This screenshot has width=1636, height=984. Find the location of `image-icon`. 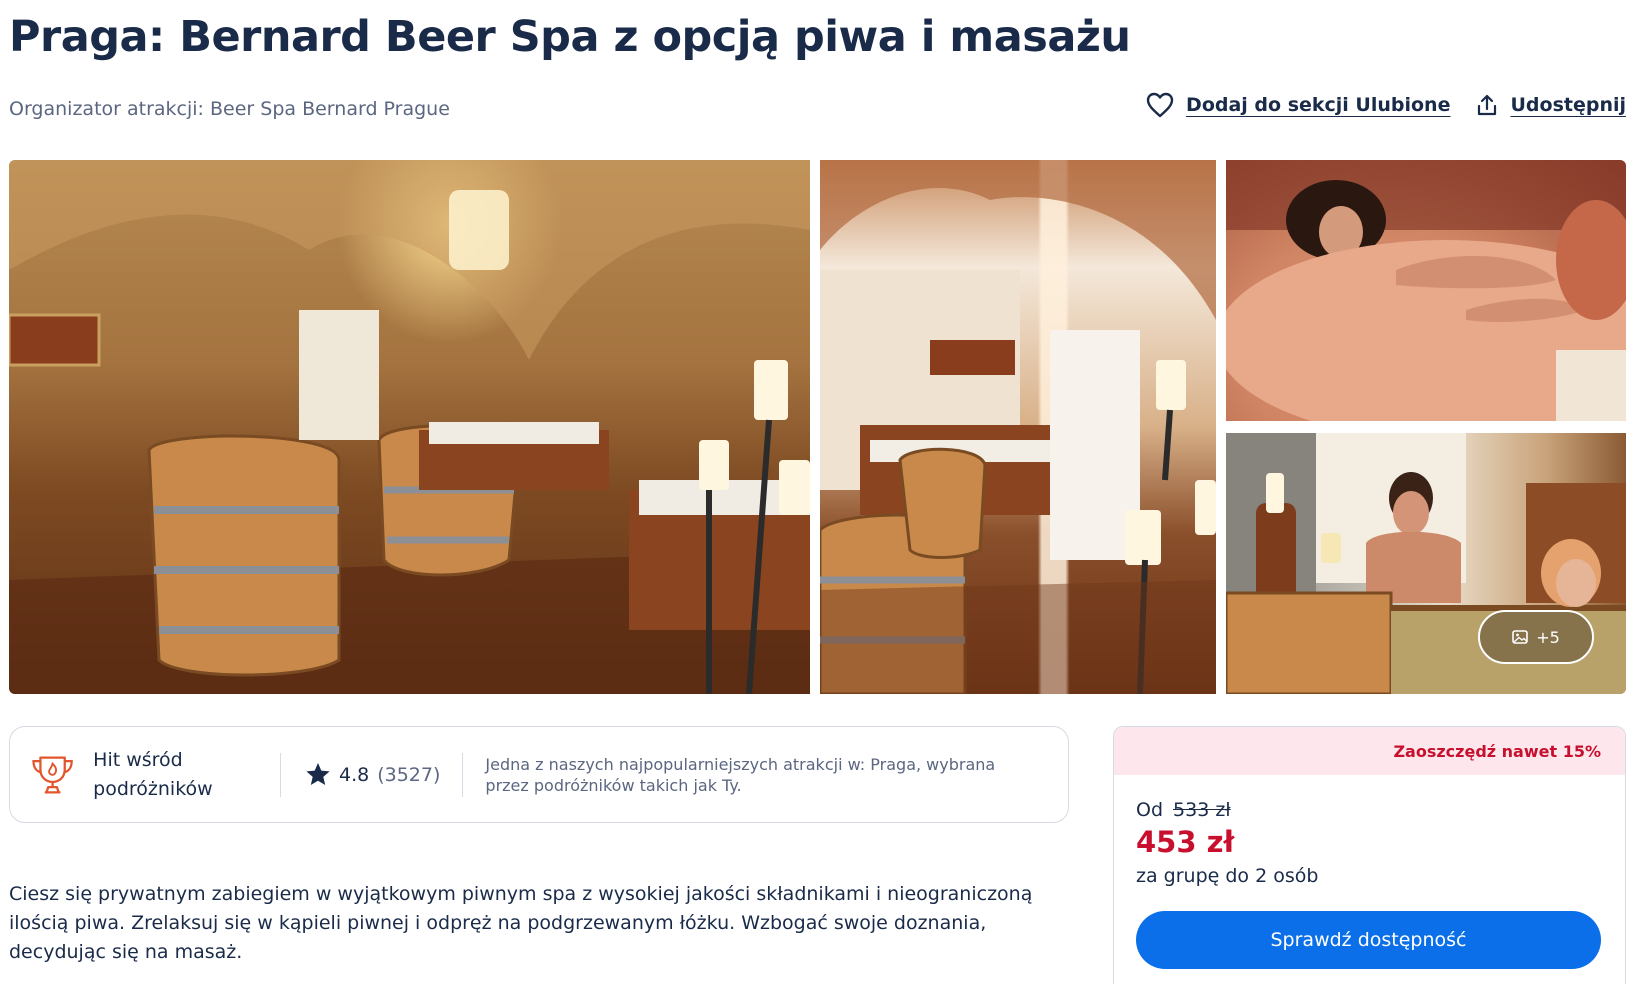

image-icon is located at coordinates (1520, 637).